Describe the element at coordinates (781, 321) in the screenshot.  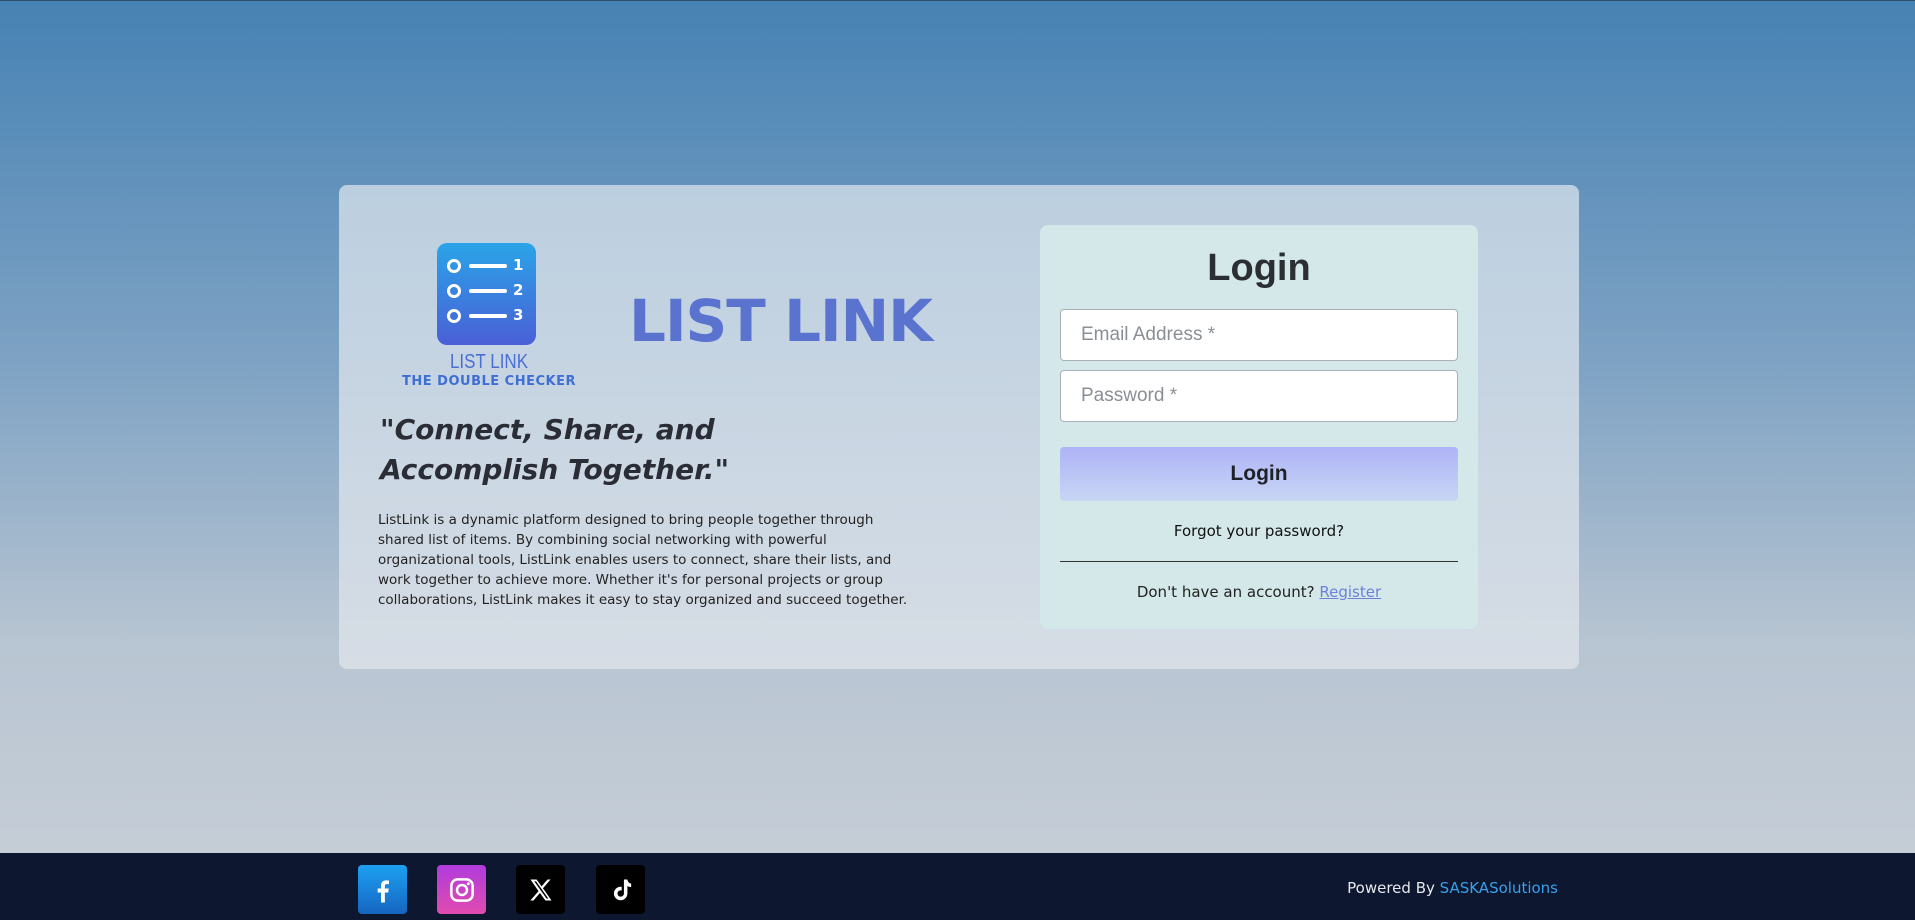
I see `brand-name: LIST LINK` at that location.